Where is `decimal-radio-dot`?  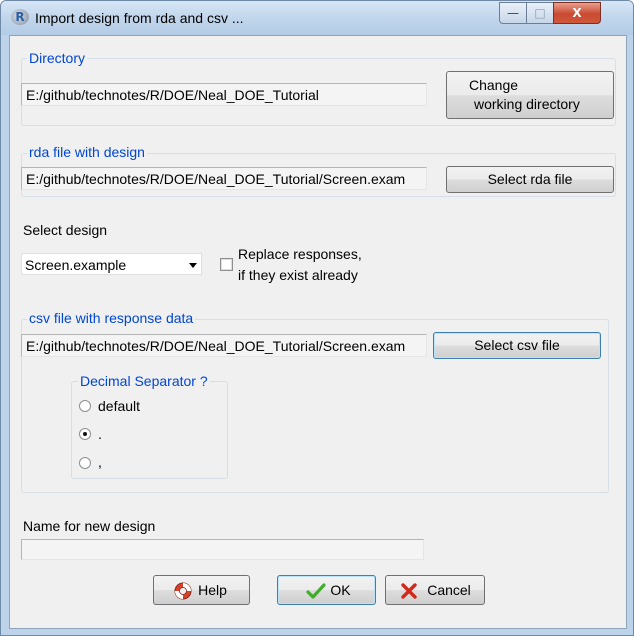 decimal-radio-dot is located at coordinates (85, 434).